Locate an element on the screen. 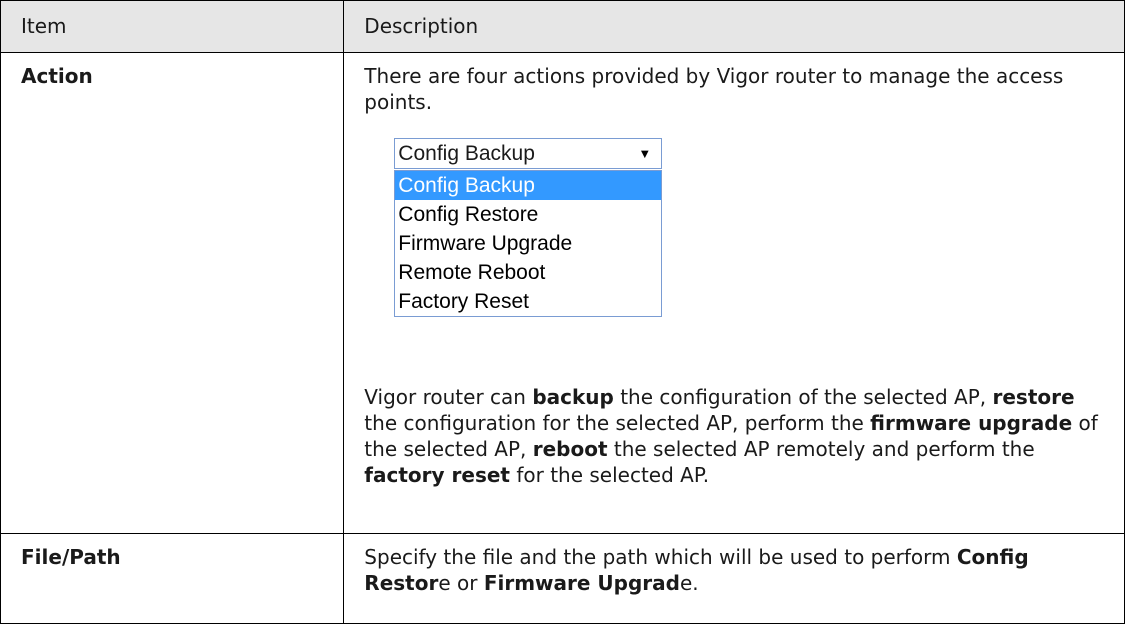  option-firmware-upgrade: Firmware Upgrade is located at coordinates (528, 243).